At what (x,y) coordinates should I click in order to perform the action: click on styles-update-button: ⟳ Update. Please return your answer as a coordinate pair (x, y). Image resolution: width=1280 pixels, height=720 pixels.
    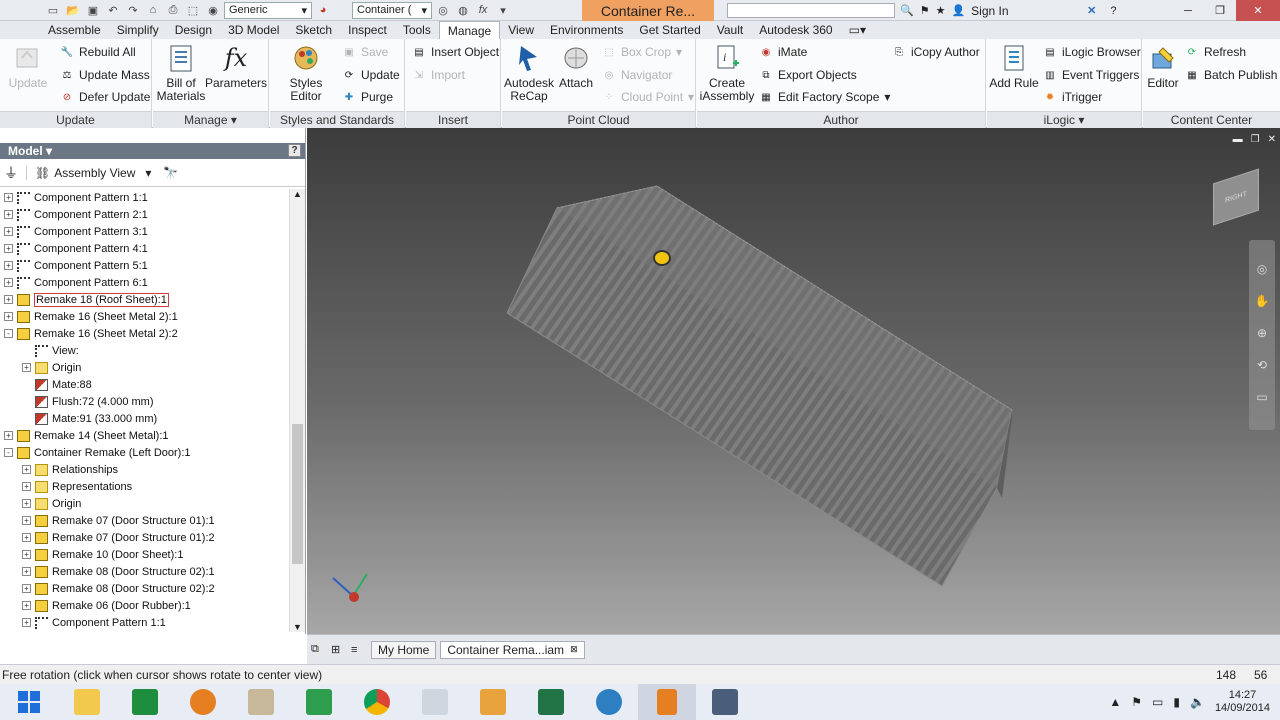
    Looking at the image, I should click on (371, 75).